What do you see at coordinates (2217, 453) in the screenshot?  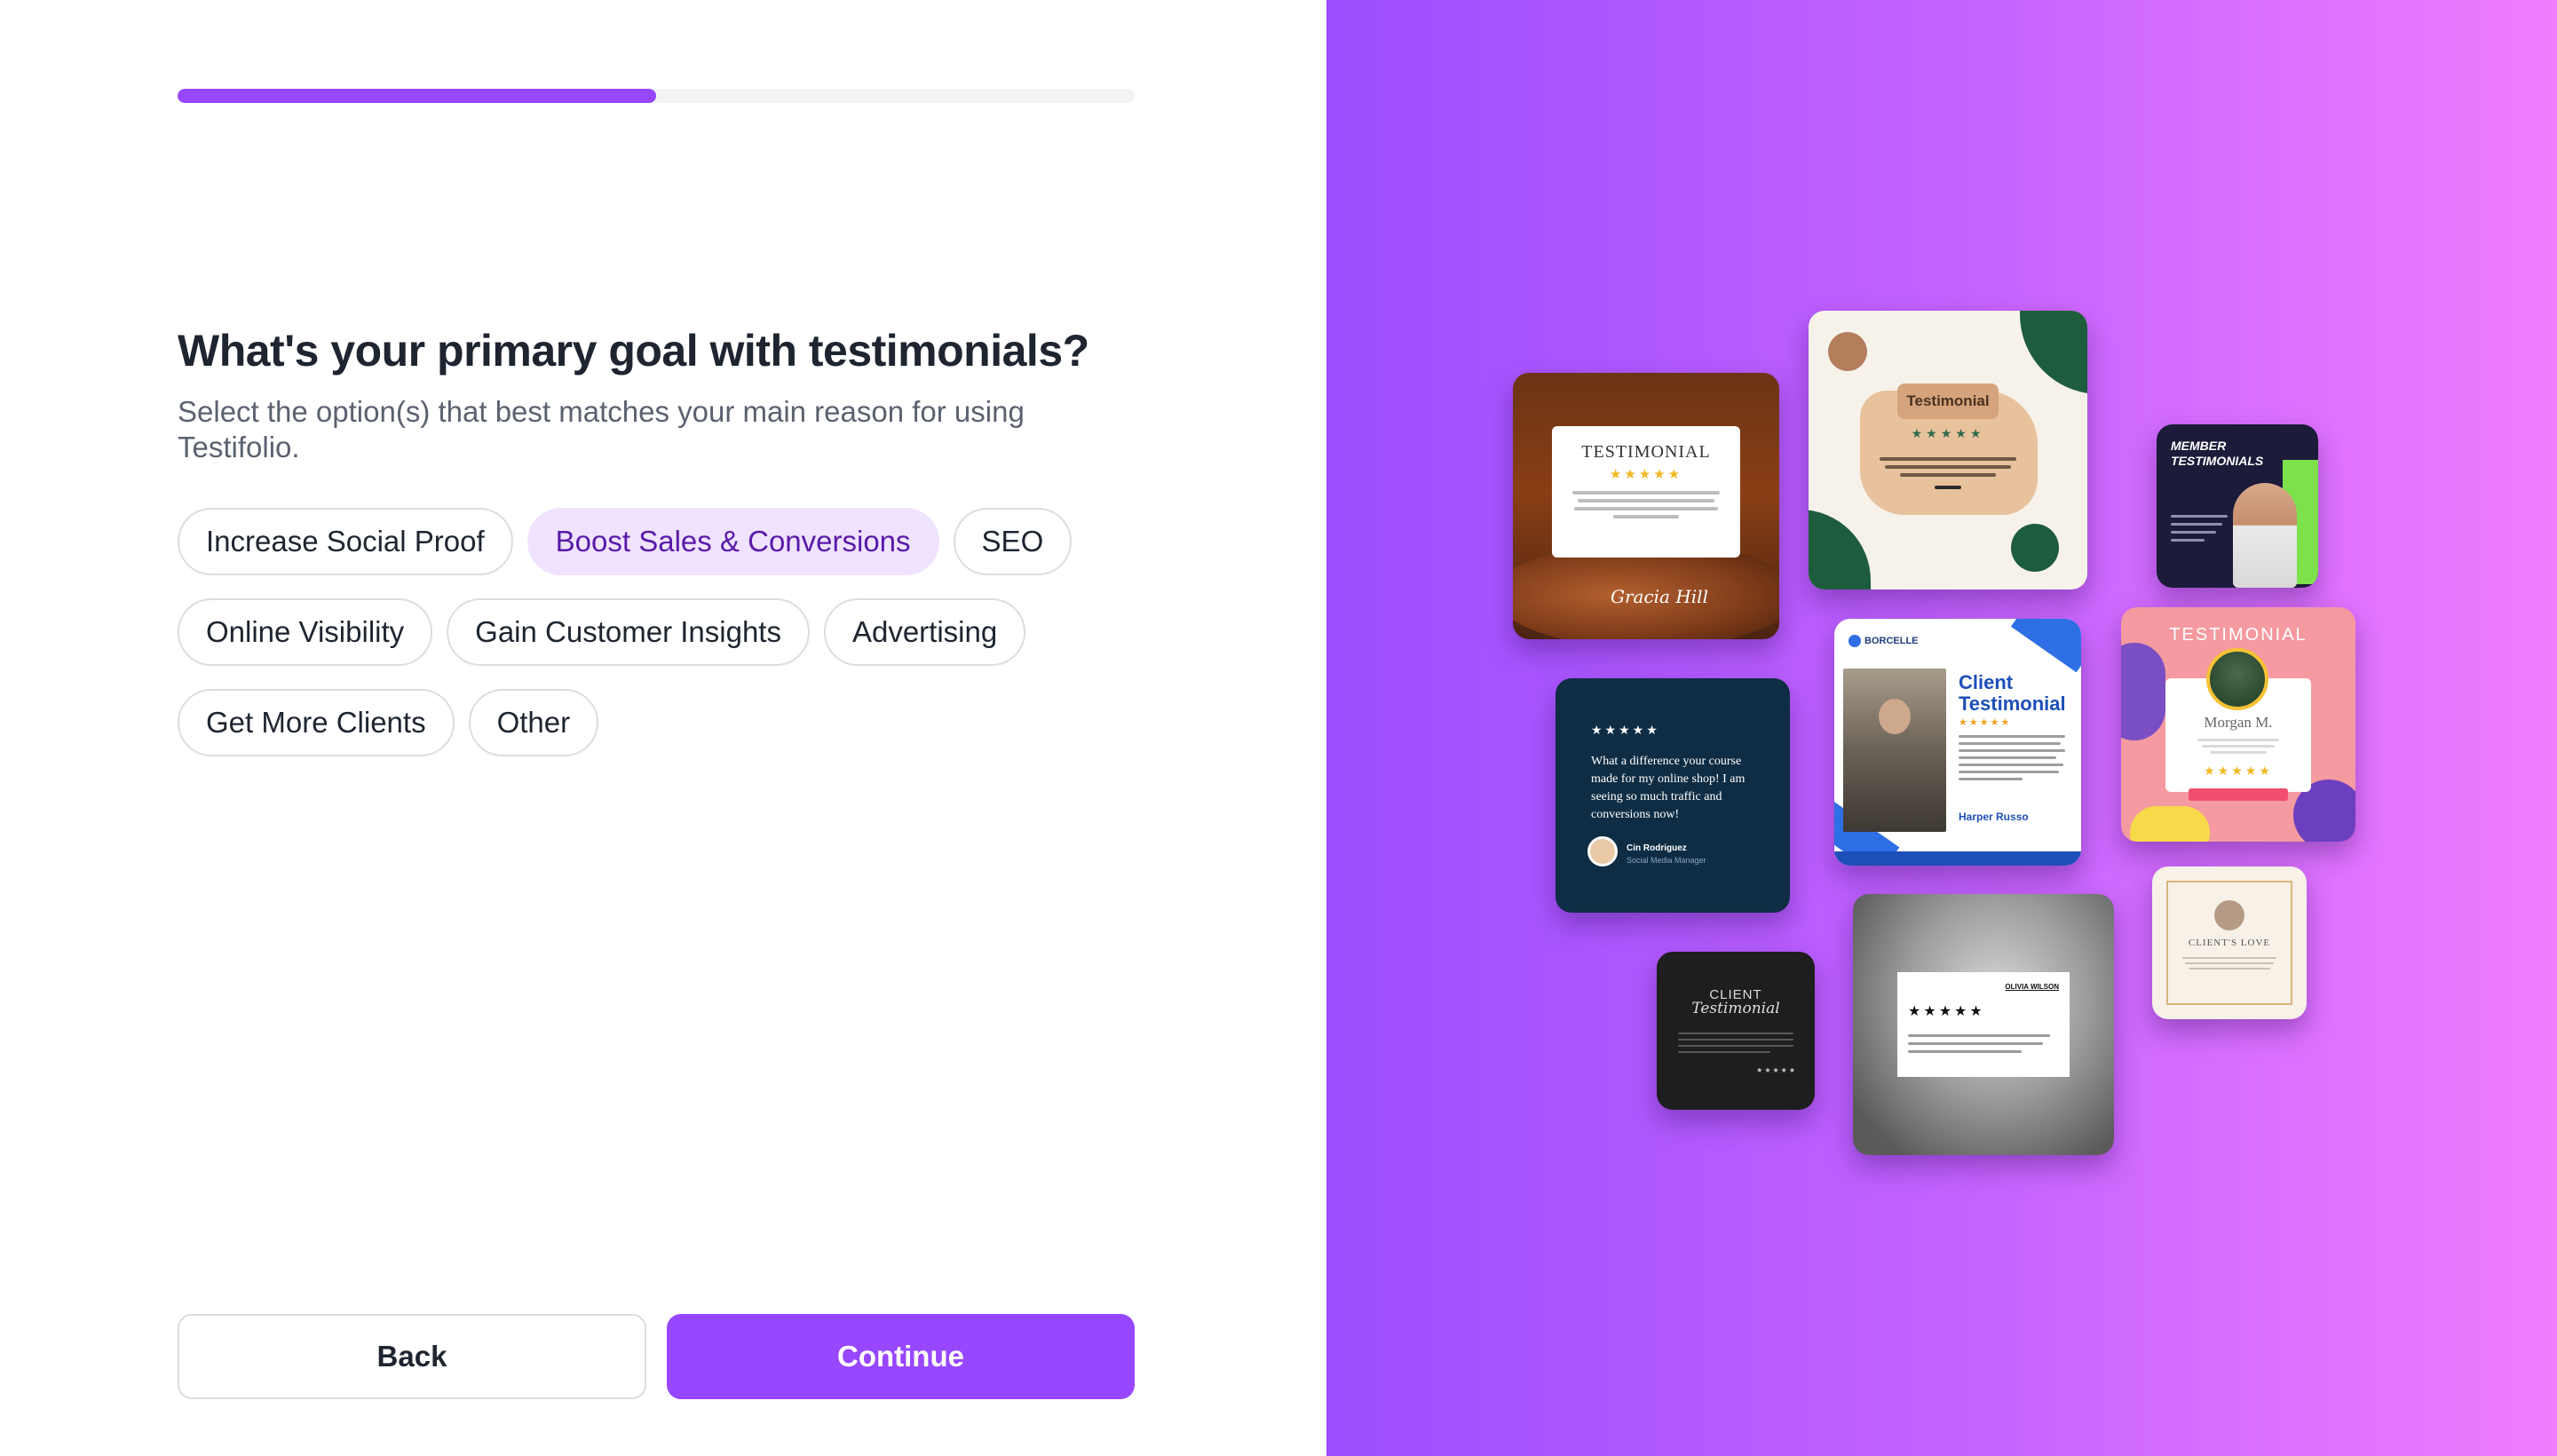 I see `card-title: MEMBER TESTIMONIALS` at bounding box center [2217, 453].